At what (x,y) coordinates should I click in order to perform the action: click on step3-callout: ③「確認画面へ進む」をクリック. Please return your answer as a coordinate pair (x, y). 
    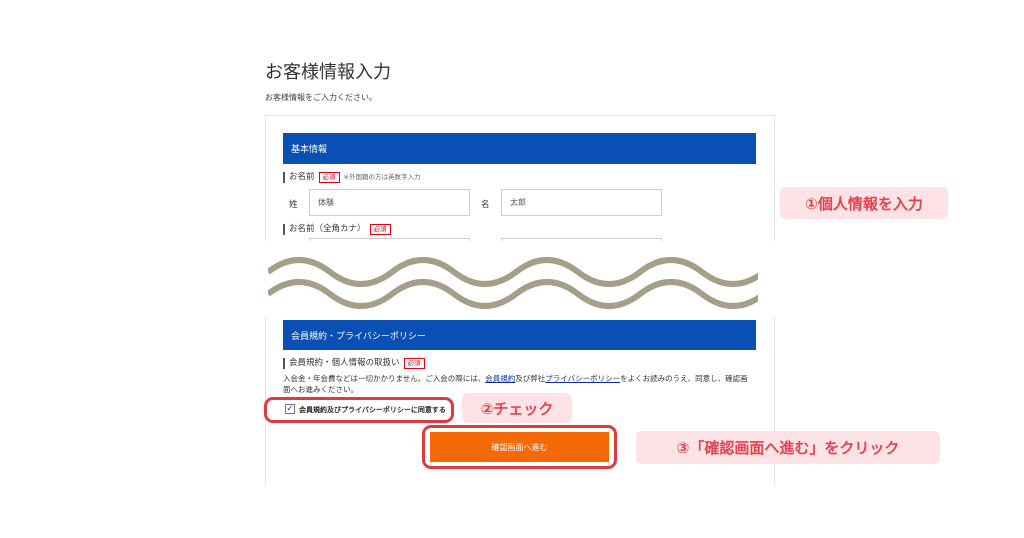
    Looking at the image, I should click on (788, 447).